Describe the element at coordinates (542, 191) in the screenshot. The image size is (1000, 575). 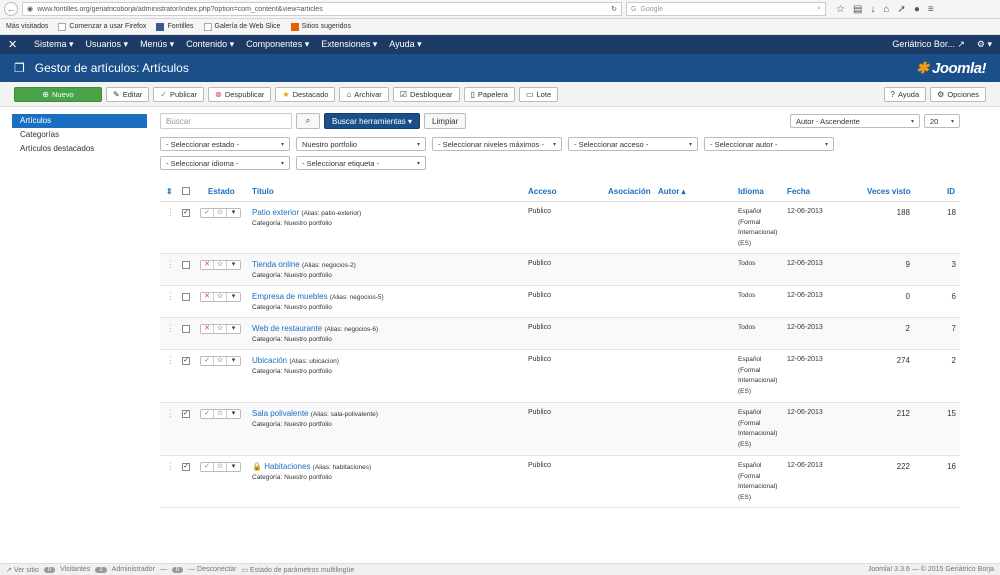
I see `col-access: Acceso` at that location.